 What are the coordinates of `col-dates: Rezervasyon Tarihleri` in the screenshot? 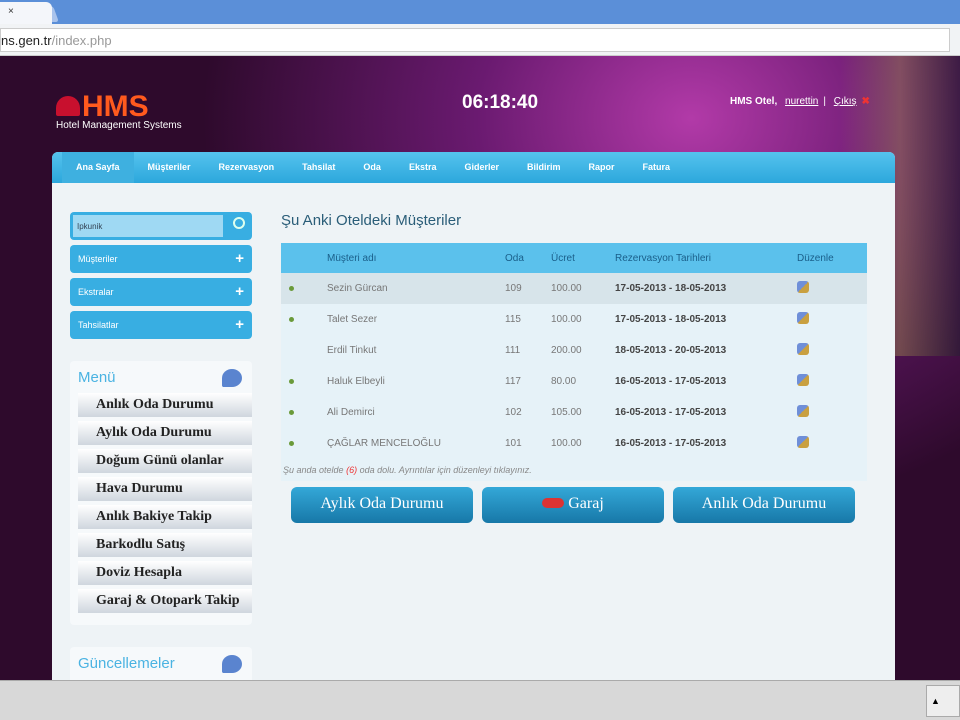 It's located at (706, 258).